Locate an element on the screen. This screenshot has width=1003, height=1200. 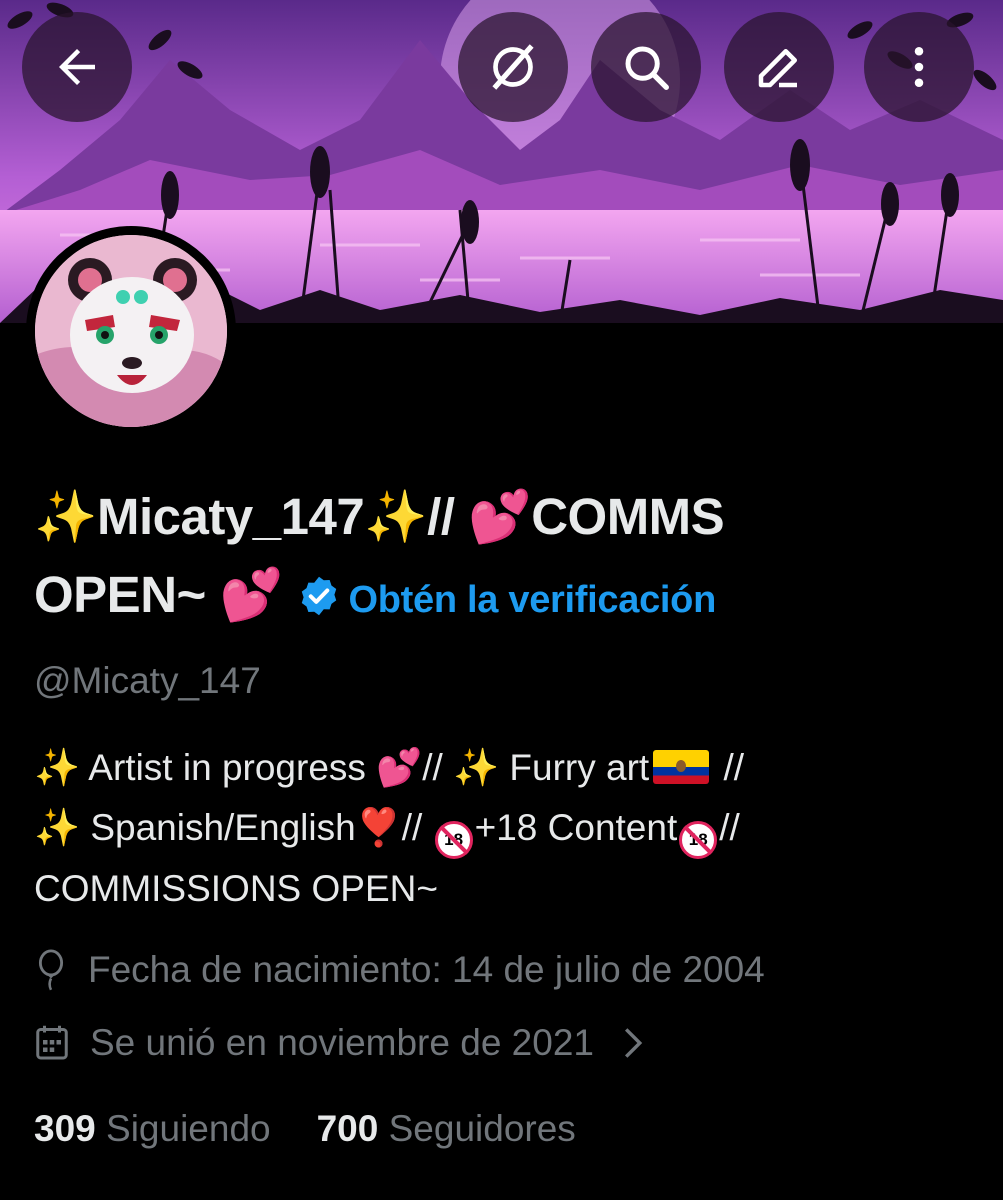
display-name-line2: OPEN~ 💕 is located at coordinates (158, 594).